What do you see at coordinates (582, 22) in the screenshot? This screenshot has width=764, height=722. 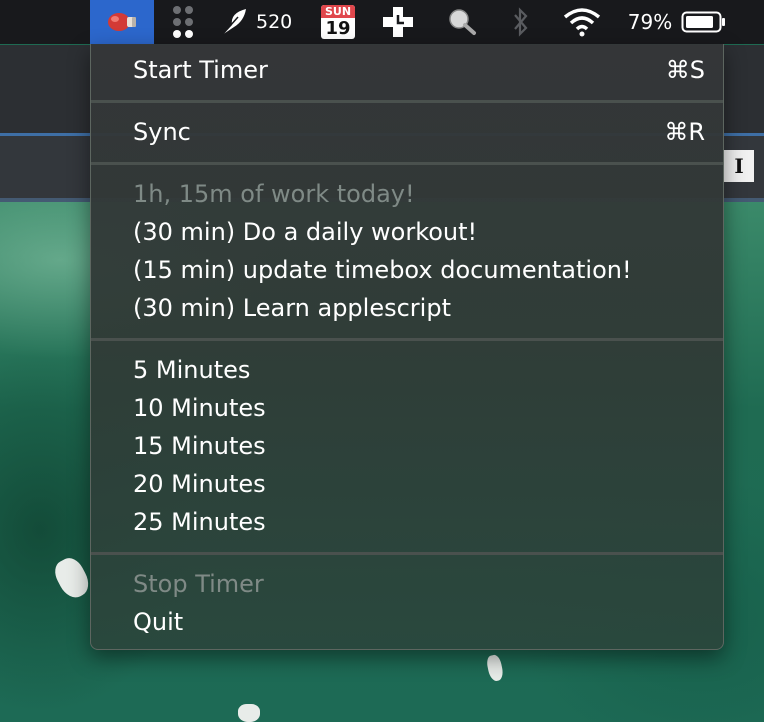 I see `wifi-icon` at bounding box center [582, 22].